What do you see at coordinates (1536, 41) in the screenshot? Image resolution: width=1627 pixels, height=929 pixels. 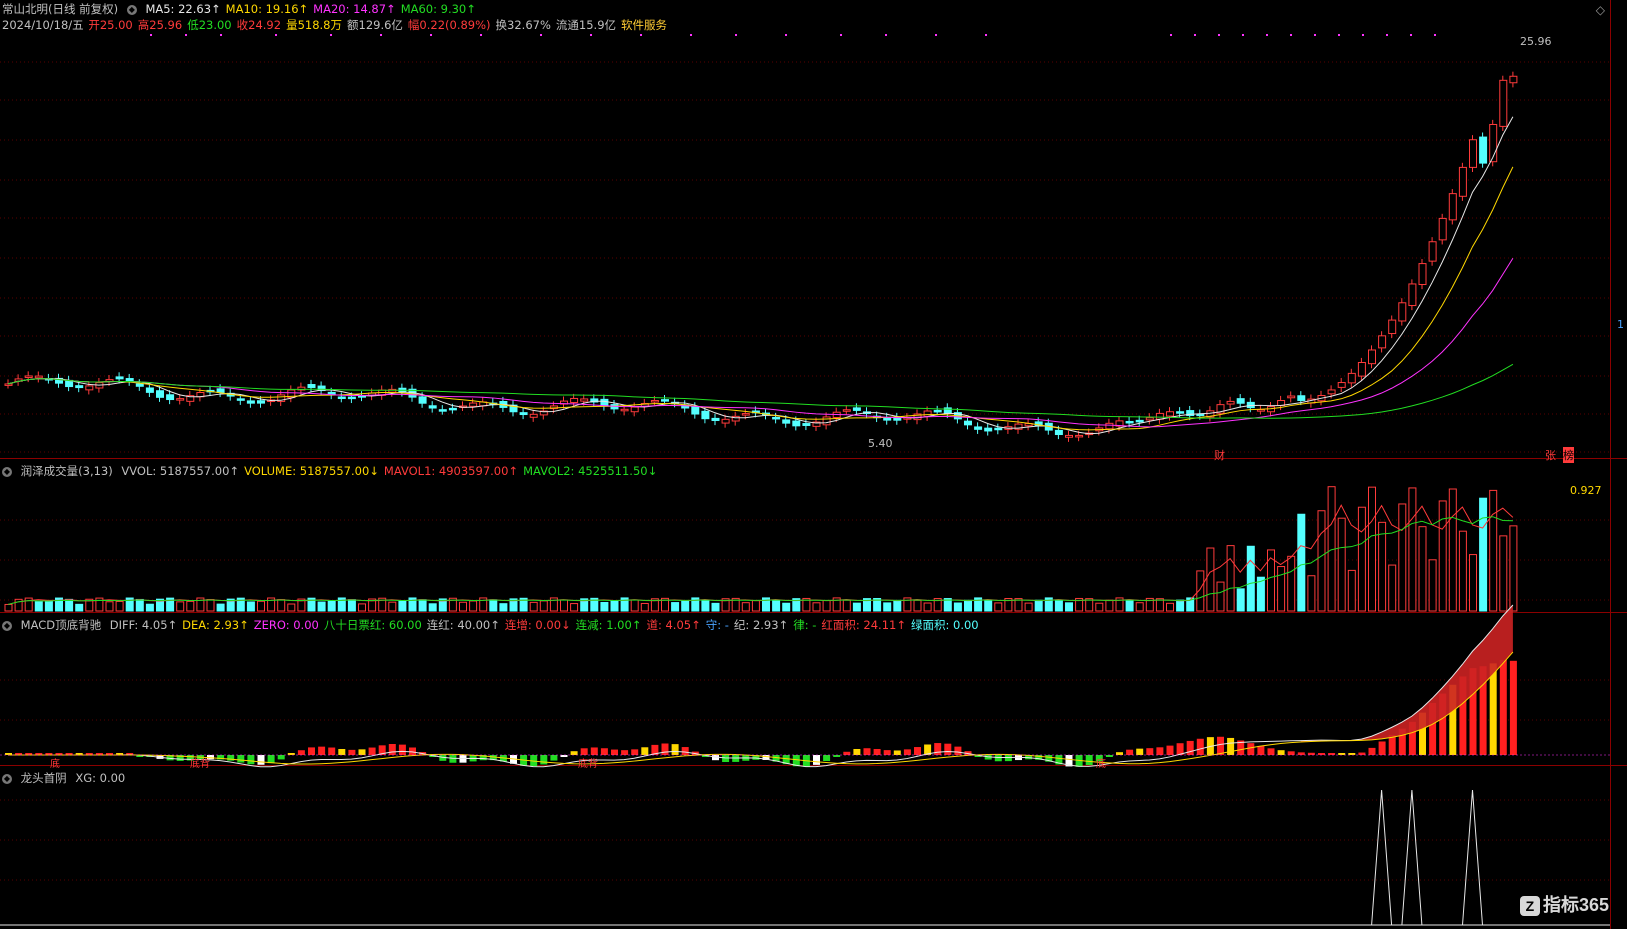 I see `high-price-label: 25.96` at bounding box center [1536, 41].